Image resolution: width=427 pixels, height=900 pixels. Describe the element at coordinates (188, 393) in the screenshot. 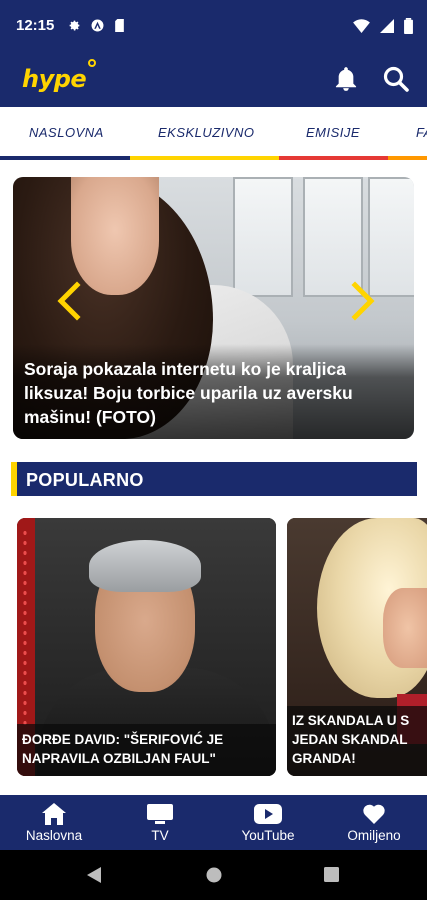

I see `hero-title-line: liksuza! Boju torbice uparila uz aversku` at that location.